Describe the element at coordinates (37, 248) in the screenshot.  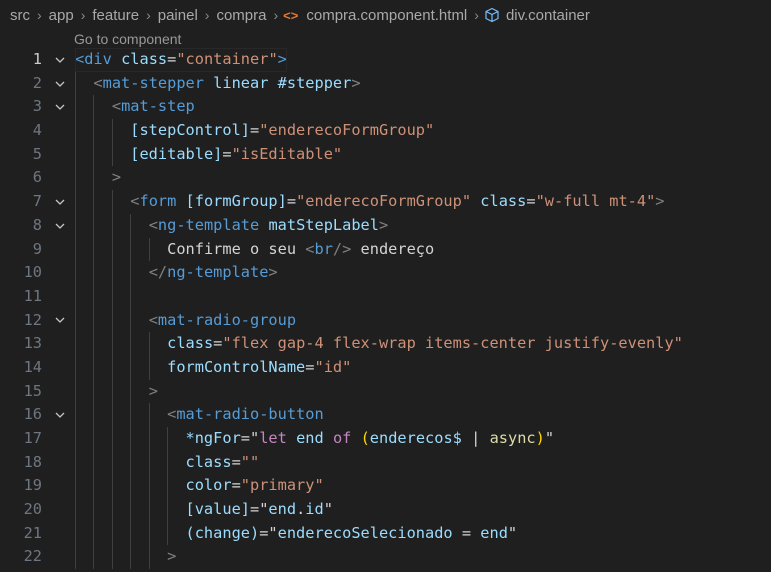
I see `line-number: 9` at that location.